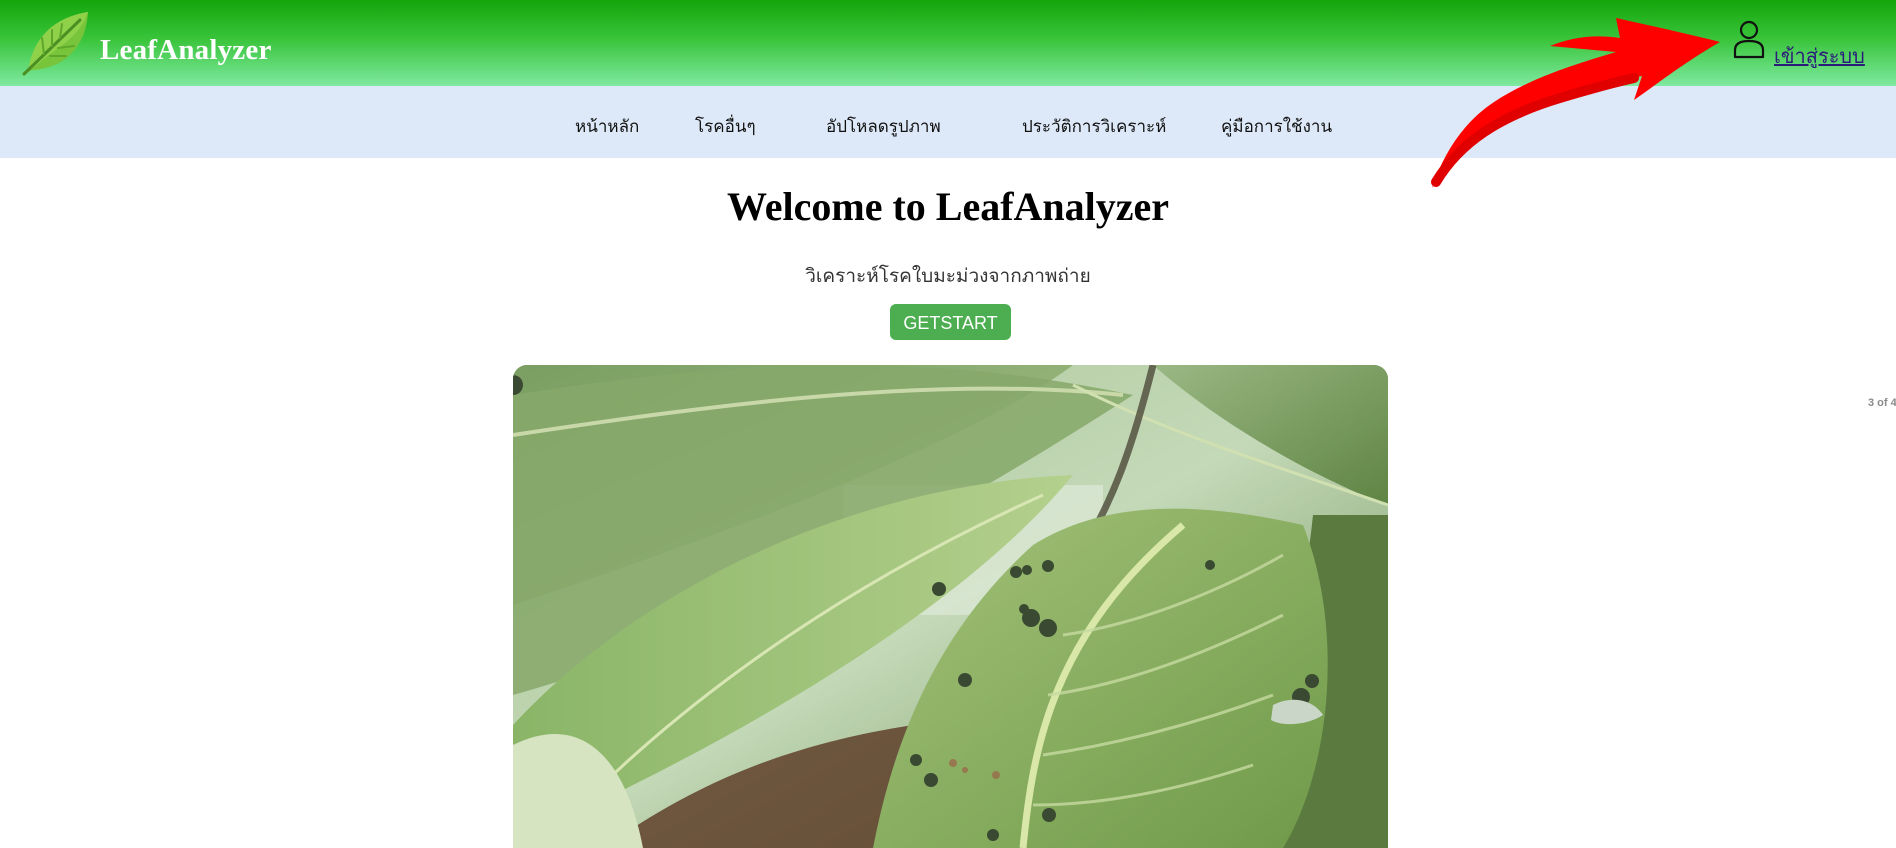 The height and width of the screenshot is (848, 1896). What do you see at coordinates (1882, 403) in the screenshot?
I see `slide-counter: 3 of 4` at bounding box center [1882, 403].